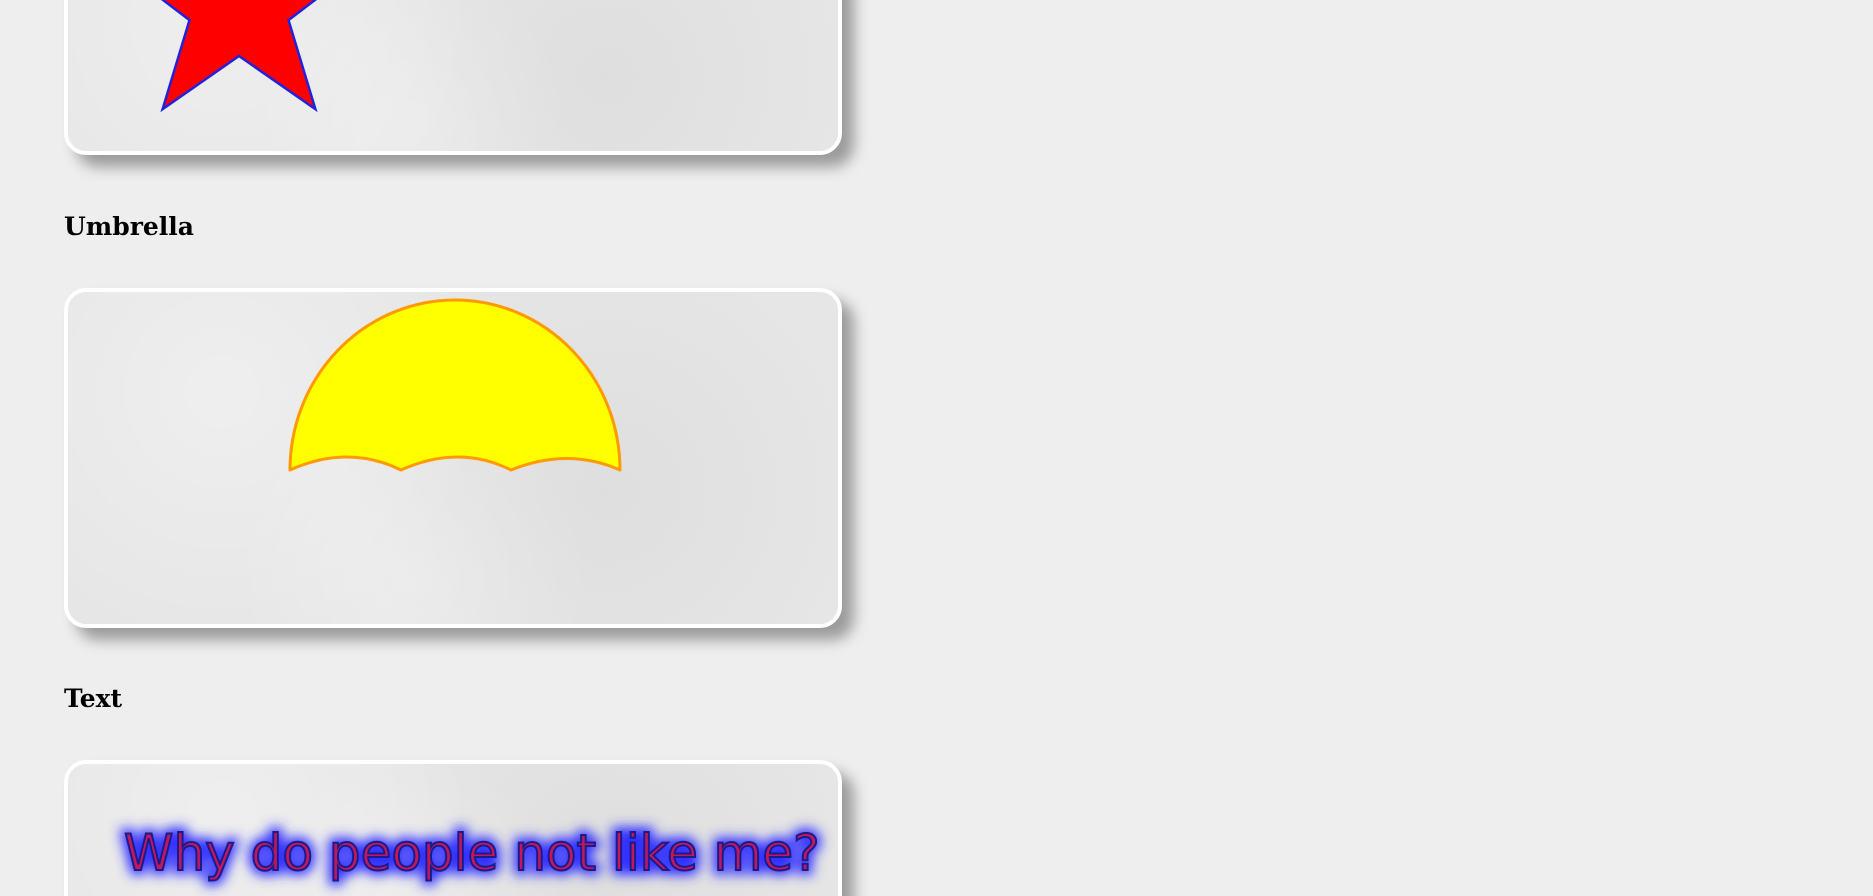 The width and height of the screenshot is (1873, 896). I want to click on umbrella-canvas, so click(455, 385).